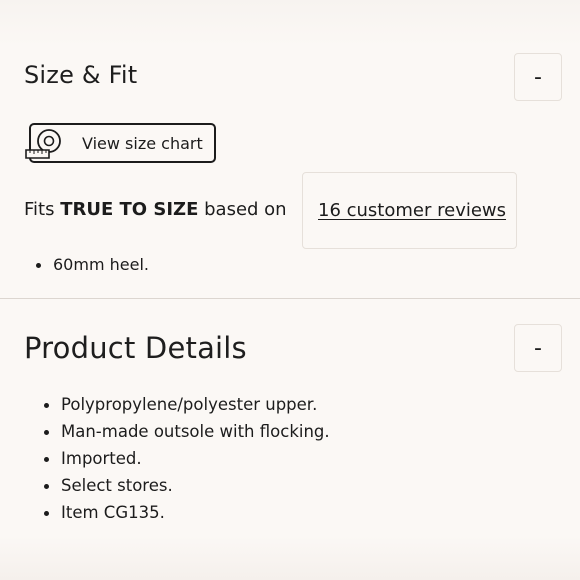 The image size is (580, 580). What do you see at coordinates (538, 77) in the screenshot?
I see `size-fit-collapse-button: -` at bounding box center [538, 77].